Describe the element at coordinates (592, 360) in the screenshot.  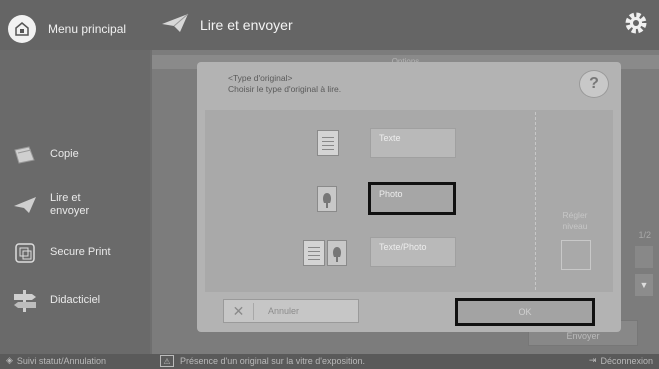
I see `logout-icon: ⇥` at that location.